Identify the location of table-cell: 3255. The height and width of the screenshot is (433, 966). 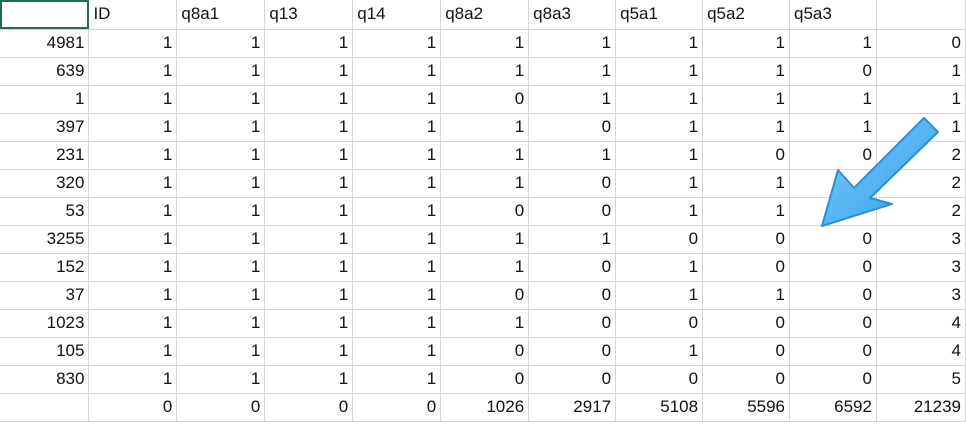
(45, 239).